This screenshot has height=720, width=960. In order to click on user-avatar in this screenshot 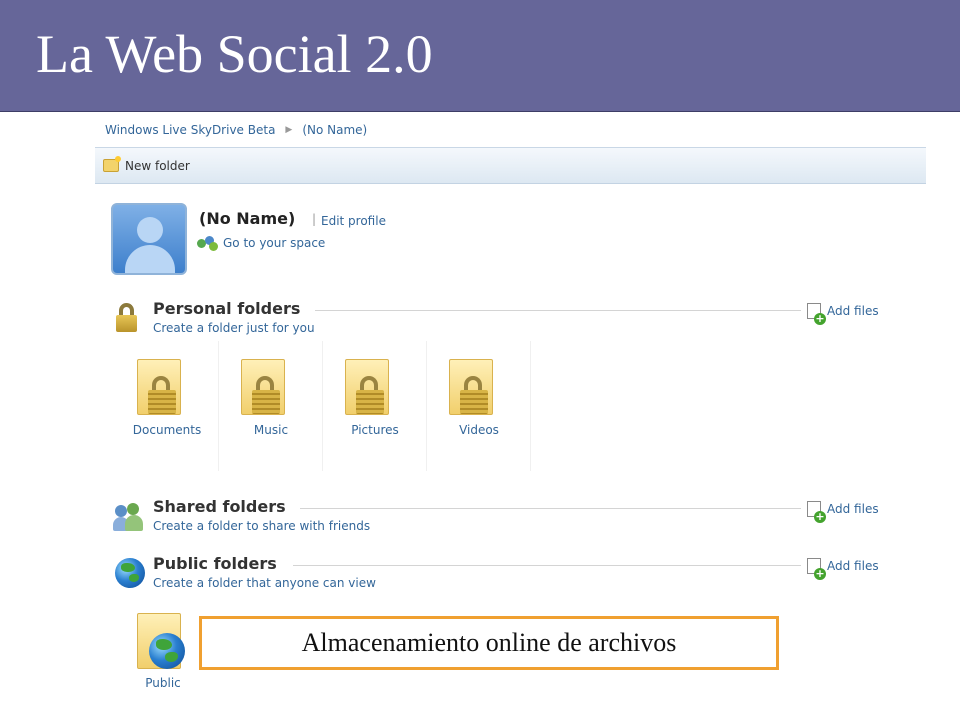, I will do `click(149, 239)`.